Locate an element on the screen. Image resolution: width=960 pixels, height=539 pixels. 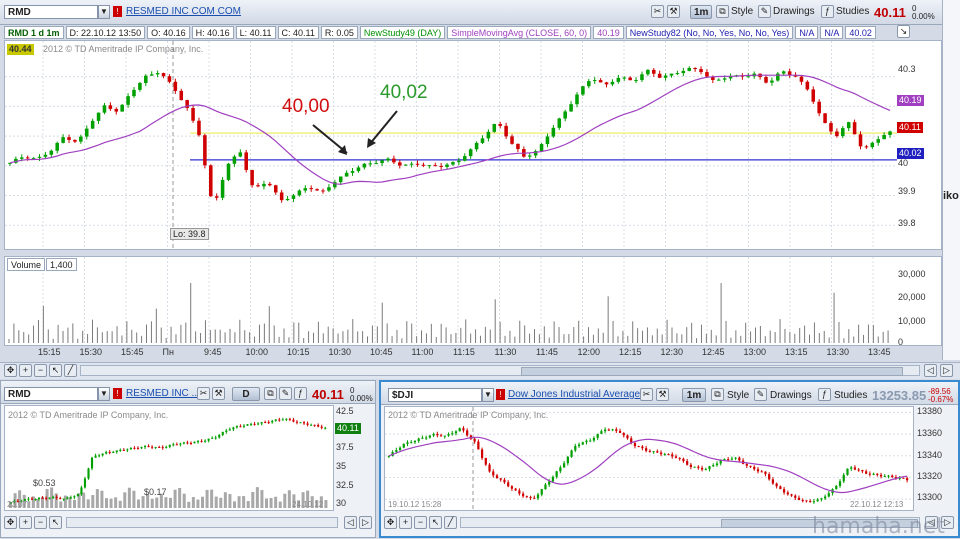
drawings-button: Drawings is located at coordinates (794, 11).